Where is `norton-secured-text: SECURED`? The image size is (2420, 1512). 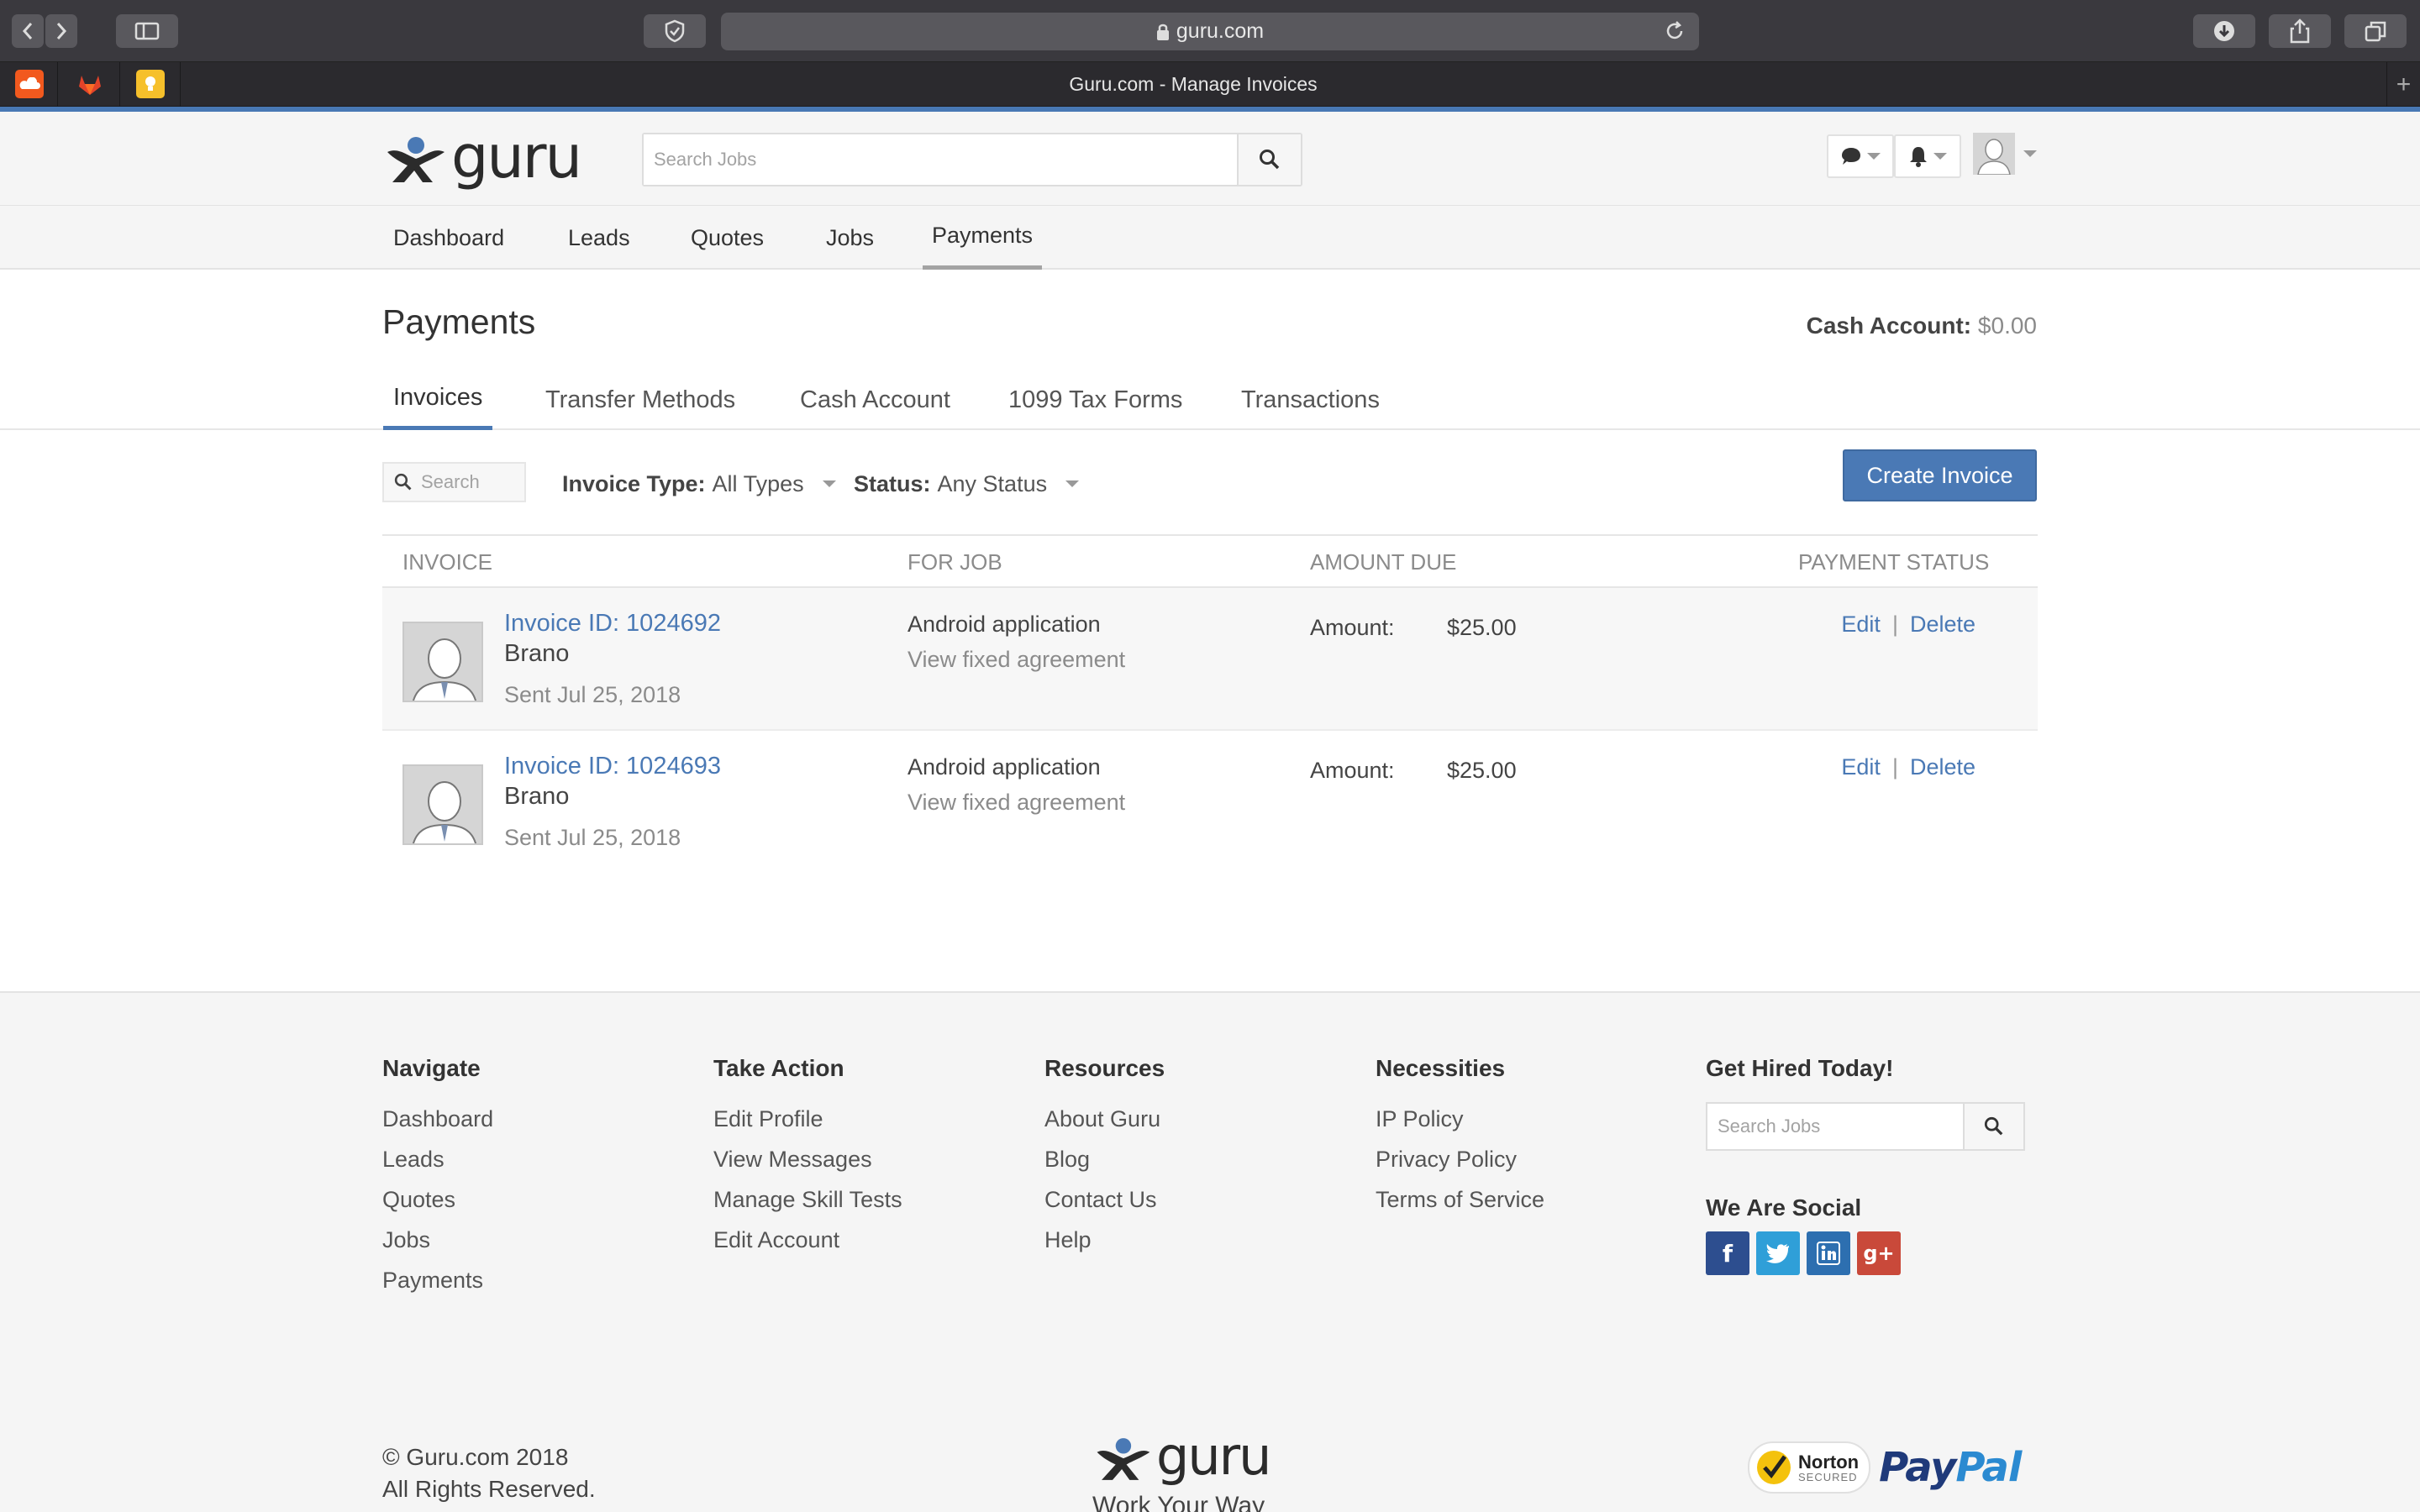
norton-secured-text: SECURED is located at coordinates (1828, 1476).